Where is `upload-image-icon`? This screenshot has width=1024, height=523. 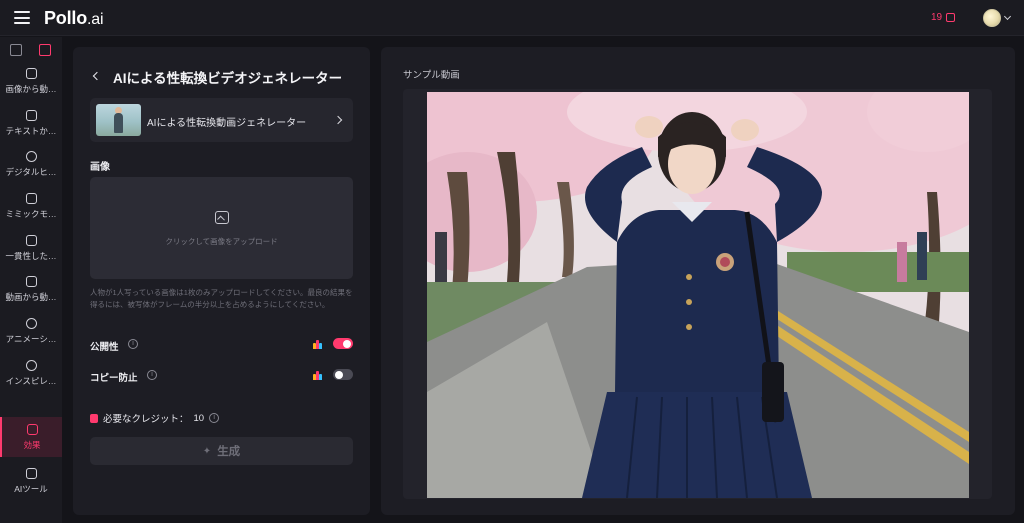
upload-image-icon is located at coordinates (222, 217).